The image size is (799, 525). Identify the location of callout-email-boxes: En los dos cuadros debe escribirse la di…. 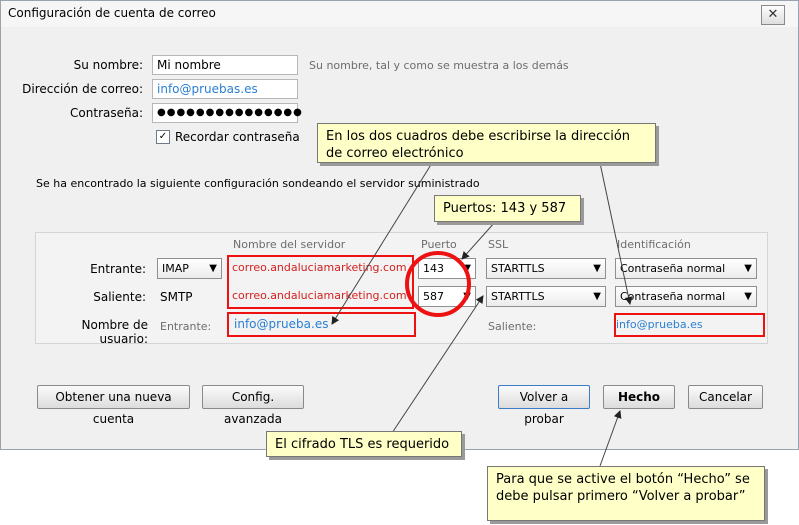
(486, 143).